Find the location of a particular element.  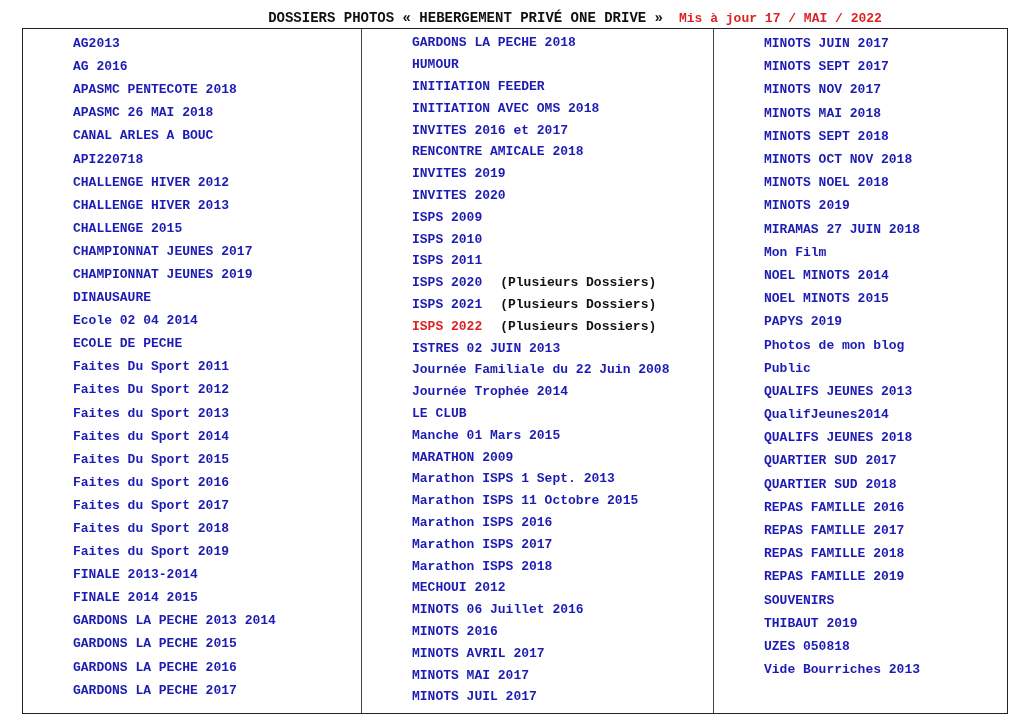

folder-link: CHAMPIONNAT JEUNES 2017 is located at coordinates (163, 251).